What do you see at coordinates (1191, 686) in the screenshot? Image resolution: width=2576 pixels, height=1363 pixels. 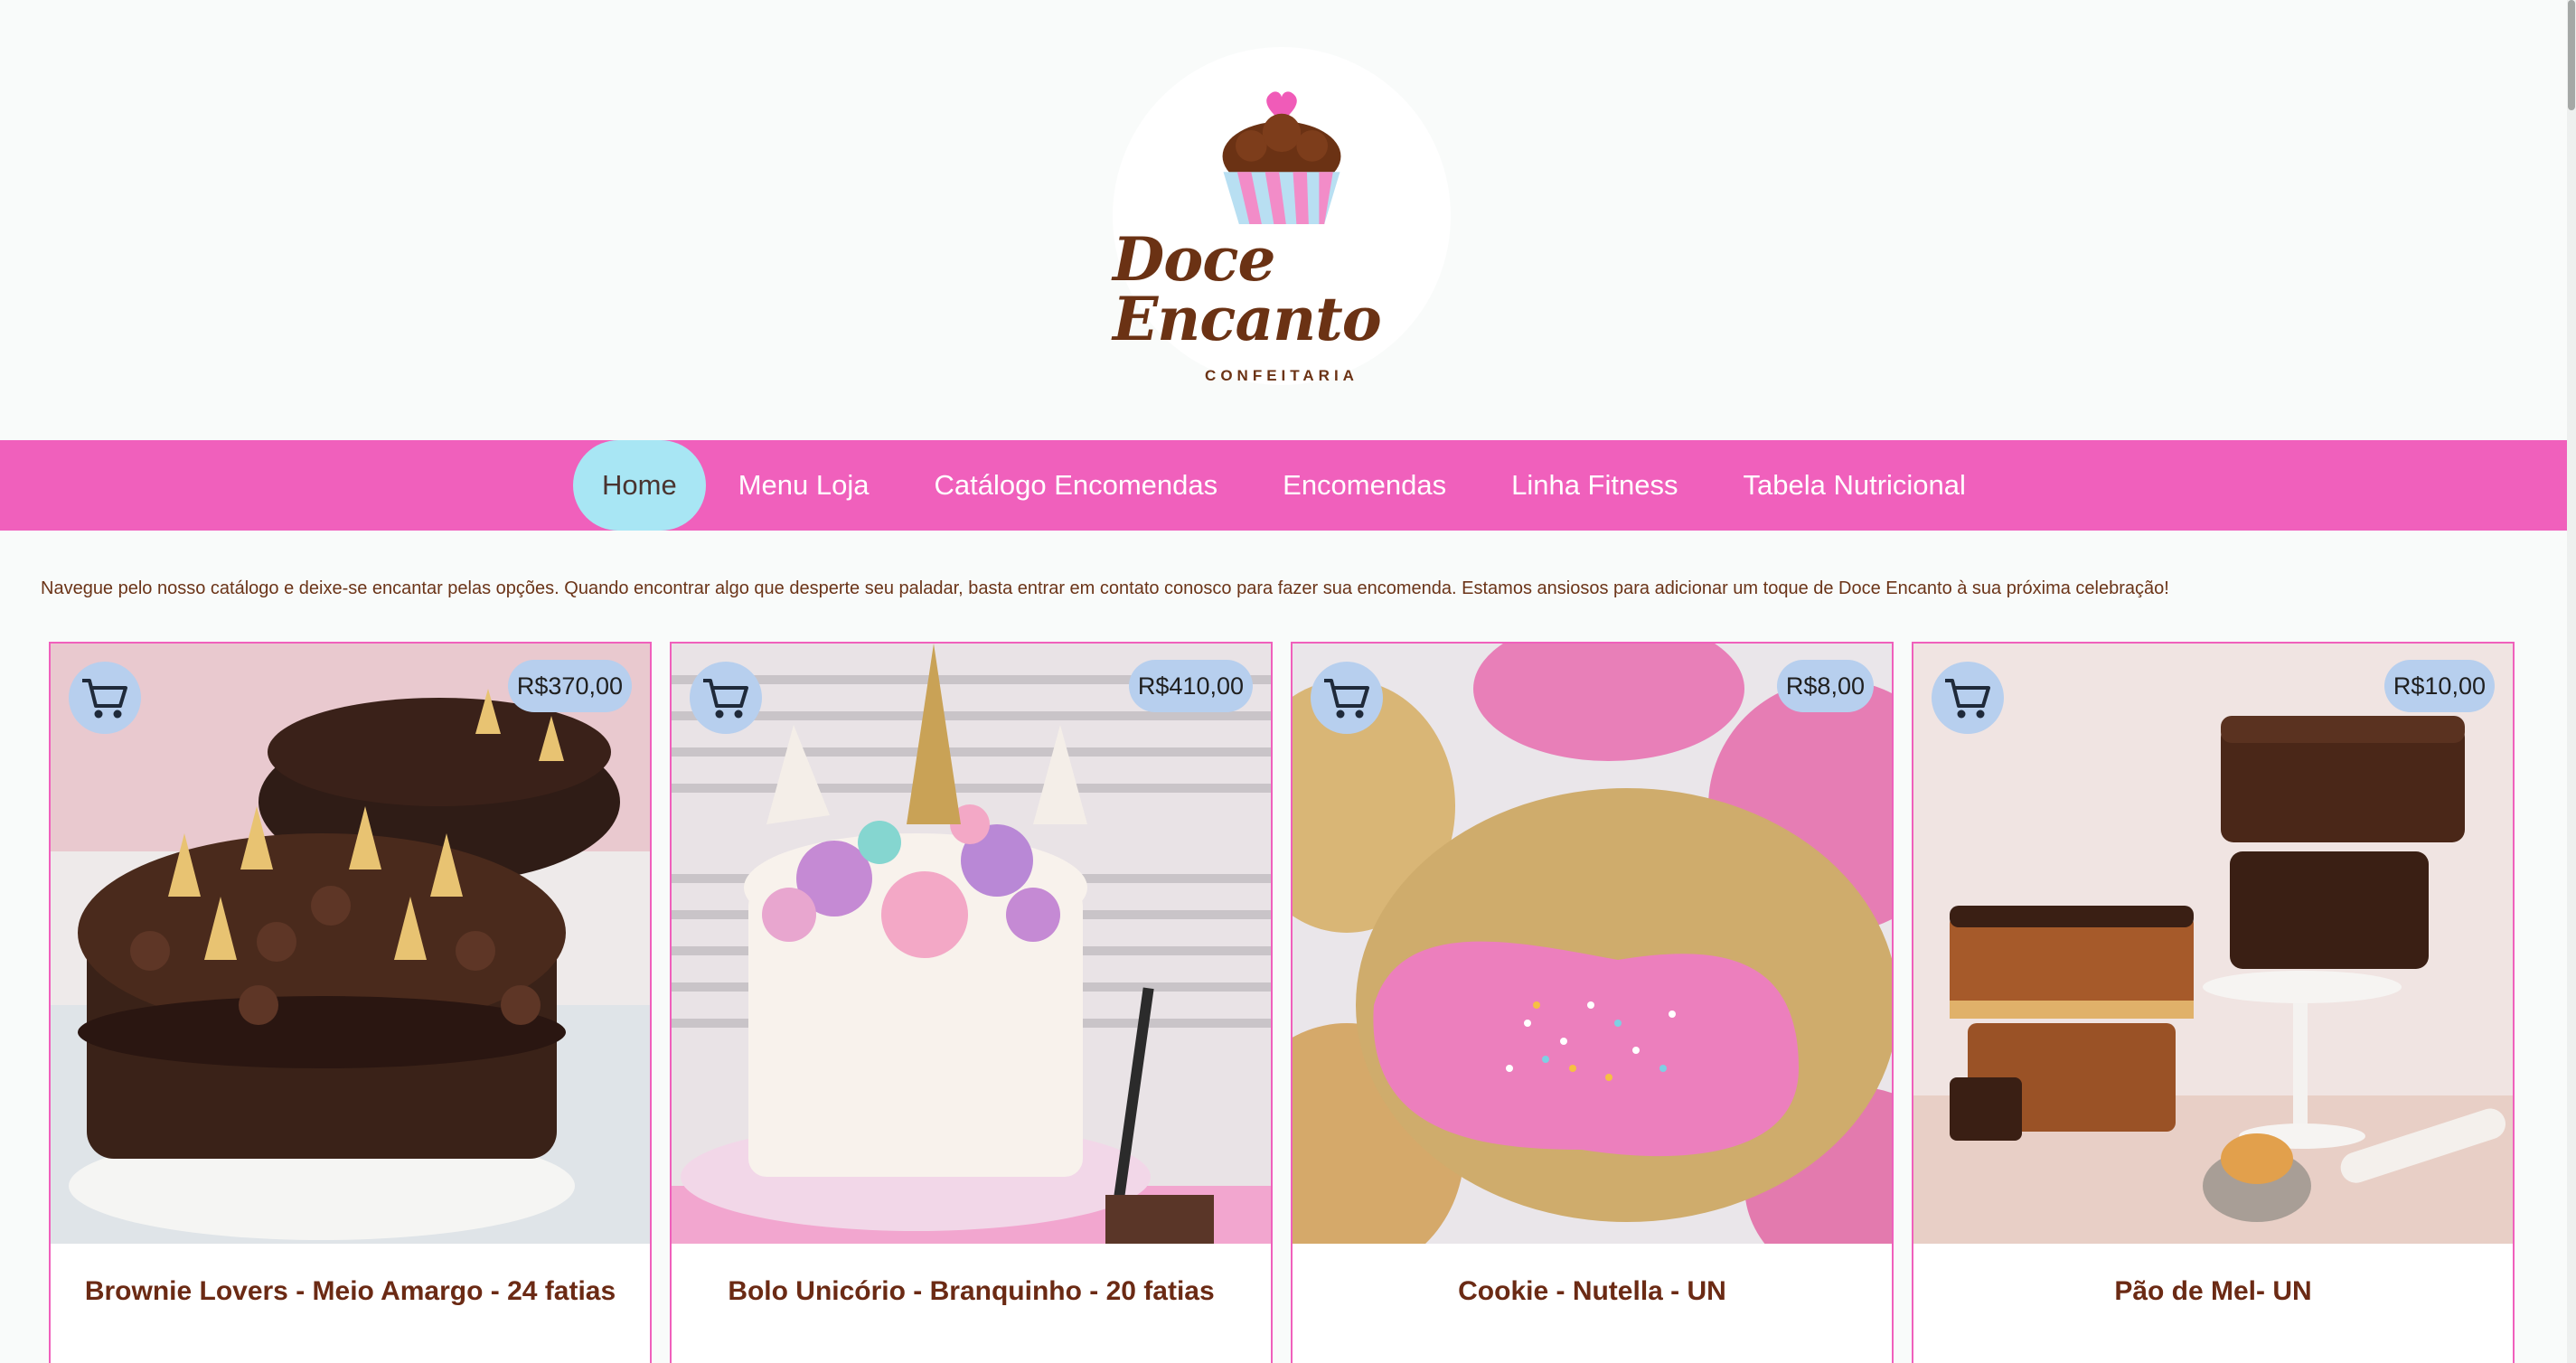 I see `price-badge: R$410,00` at bounding box center [1191, 686].